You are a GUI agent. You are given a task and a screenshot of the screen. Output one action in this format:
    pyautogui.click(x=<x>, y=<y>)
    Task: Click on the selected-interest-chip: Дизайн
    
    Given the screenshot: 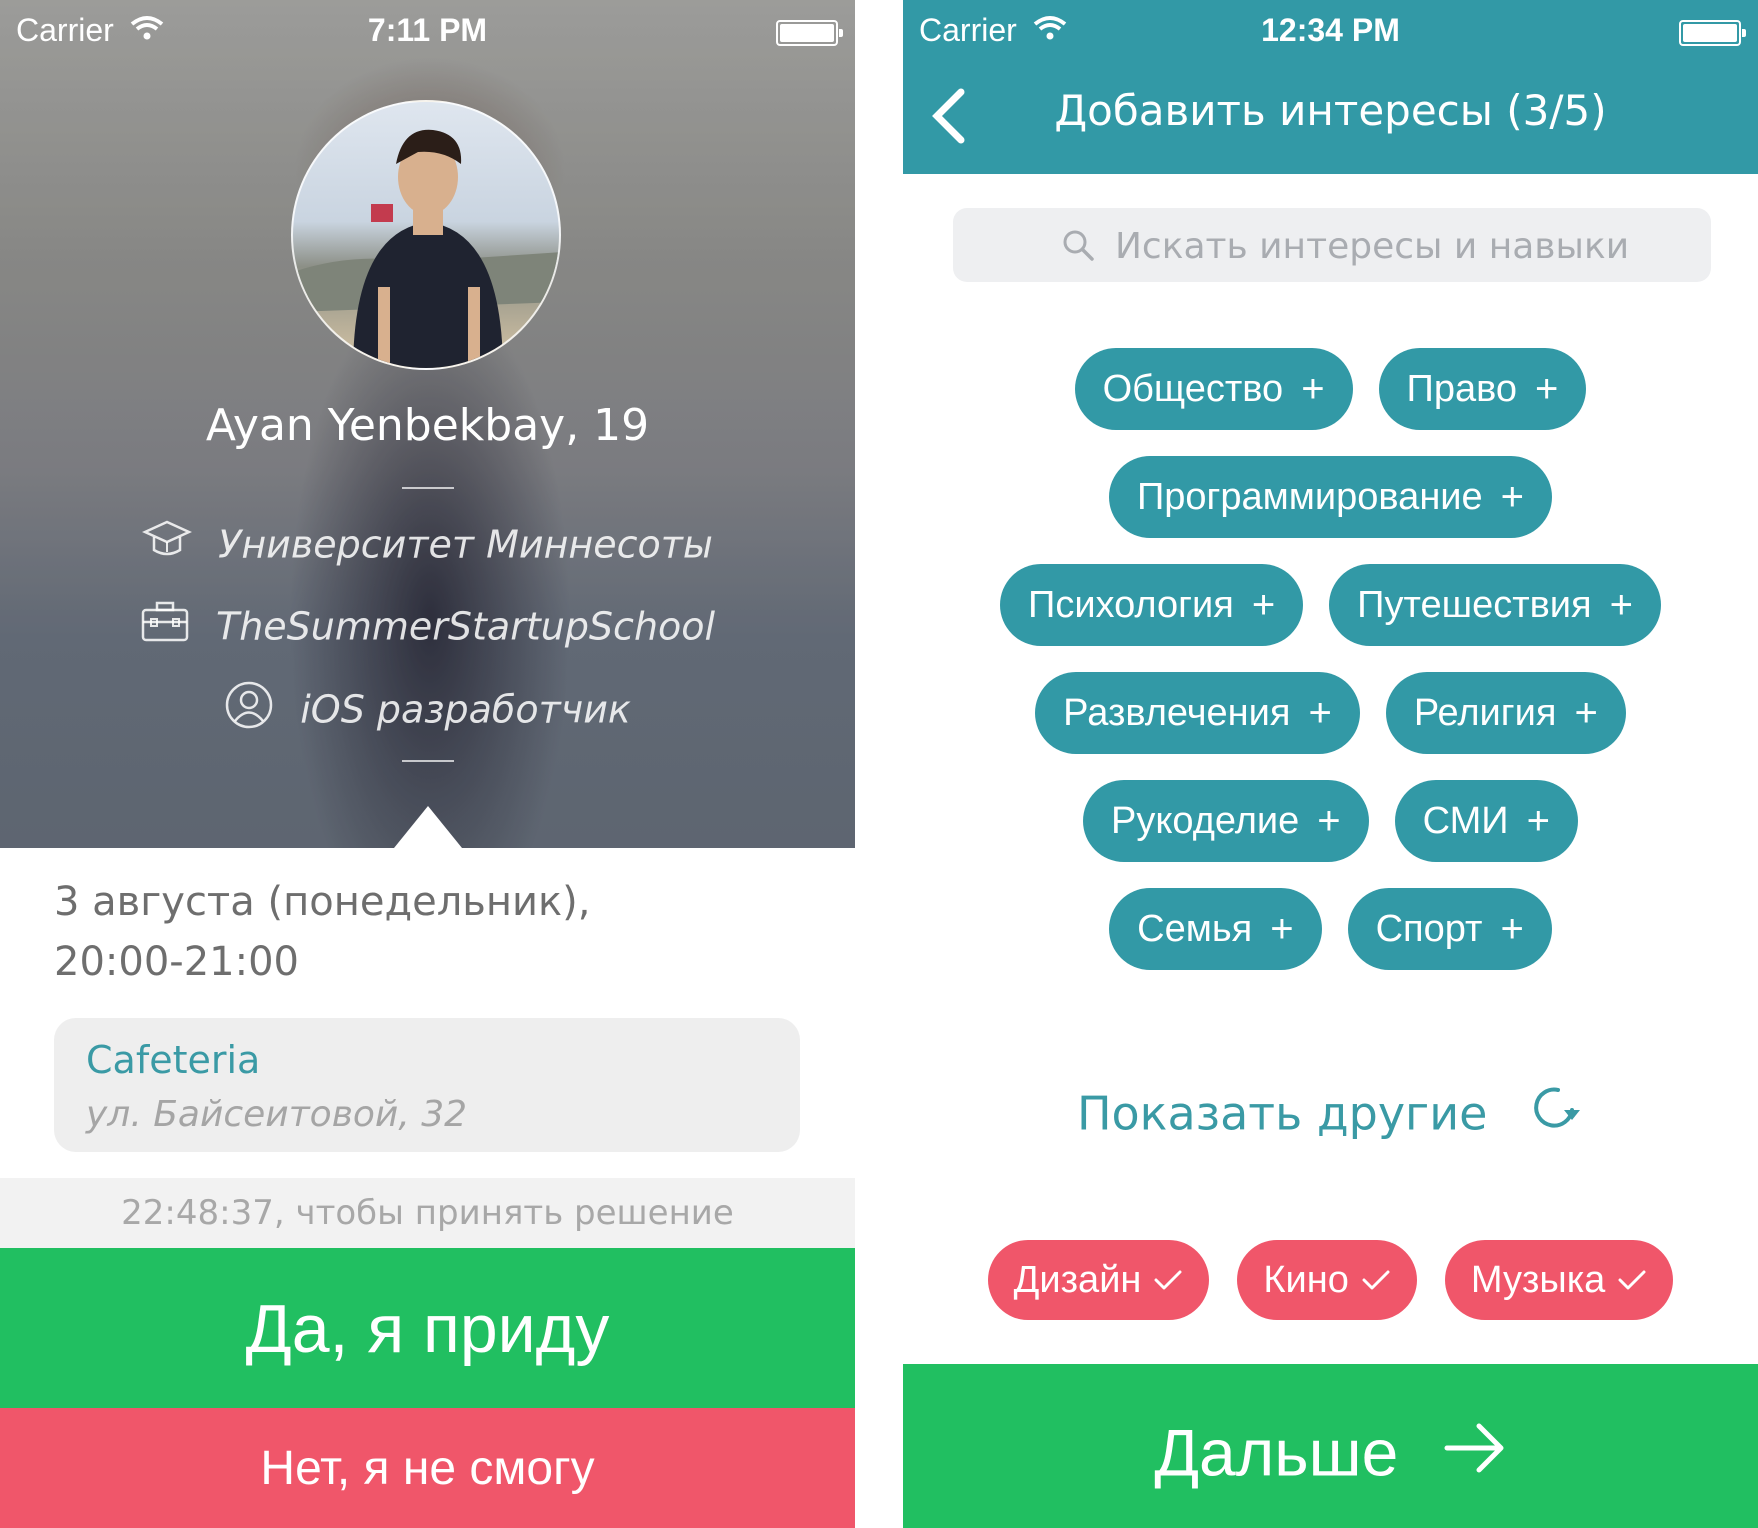 What is the action you would take?
    pyautogui.click(x=1098, y=1280)
    